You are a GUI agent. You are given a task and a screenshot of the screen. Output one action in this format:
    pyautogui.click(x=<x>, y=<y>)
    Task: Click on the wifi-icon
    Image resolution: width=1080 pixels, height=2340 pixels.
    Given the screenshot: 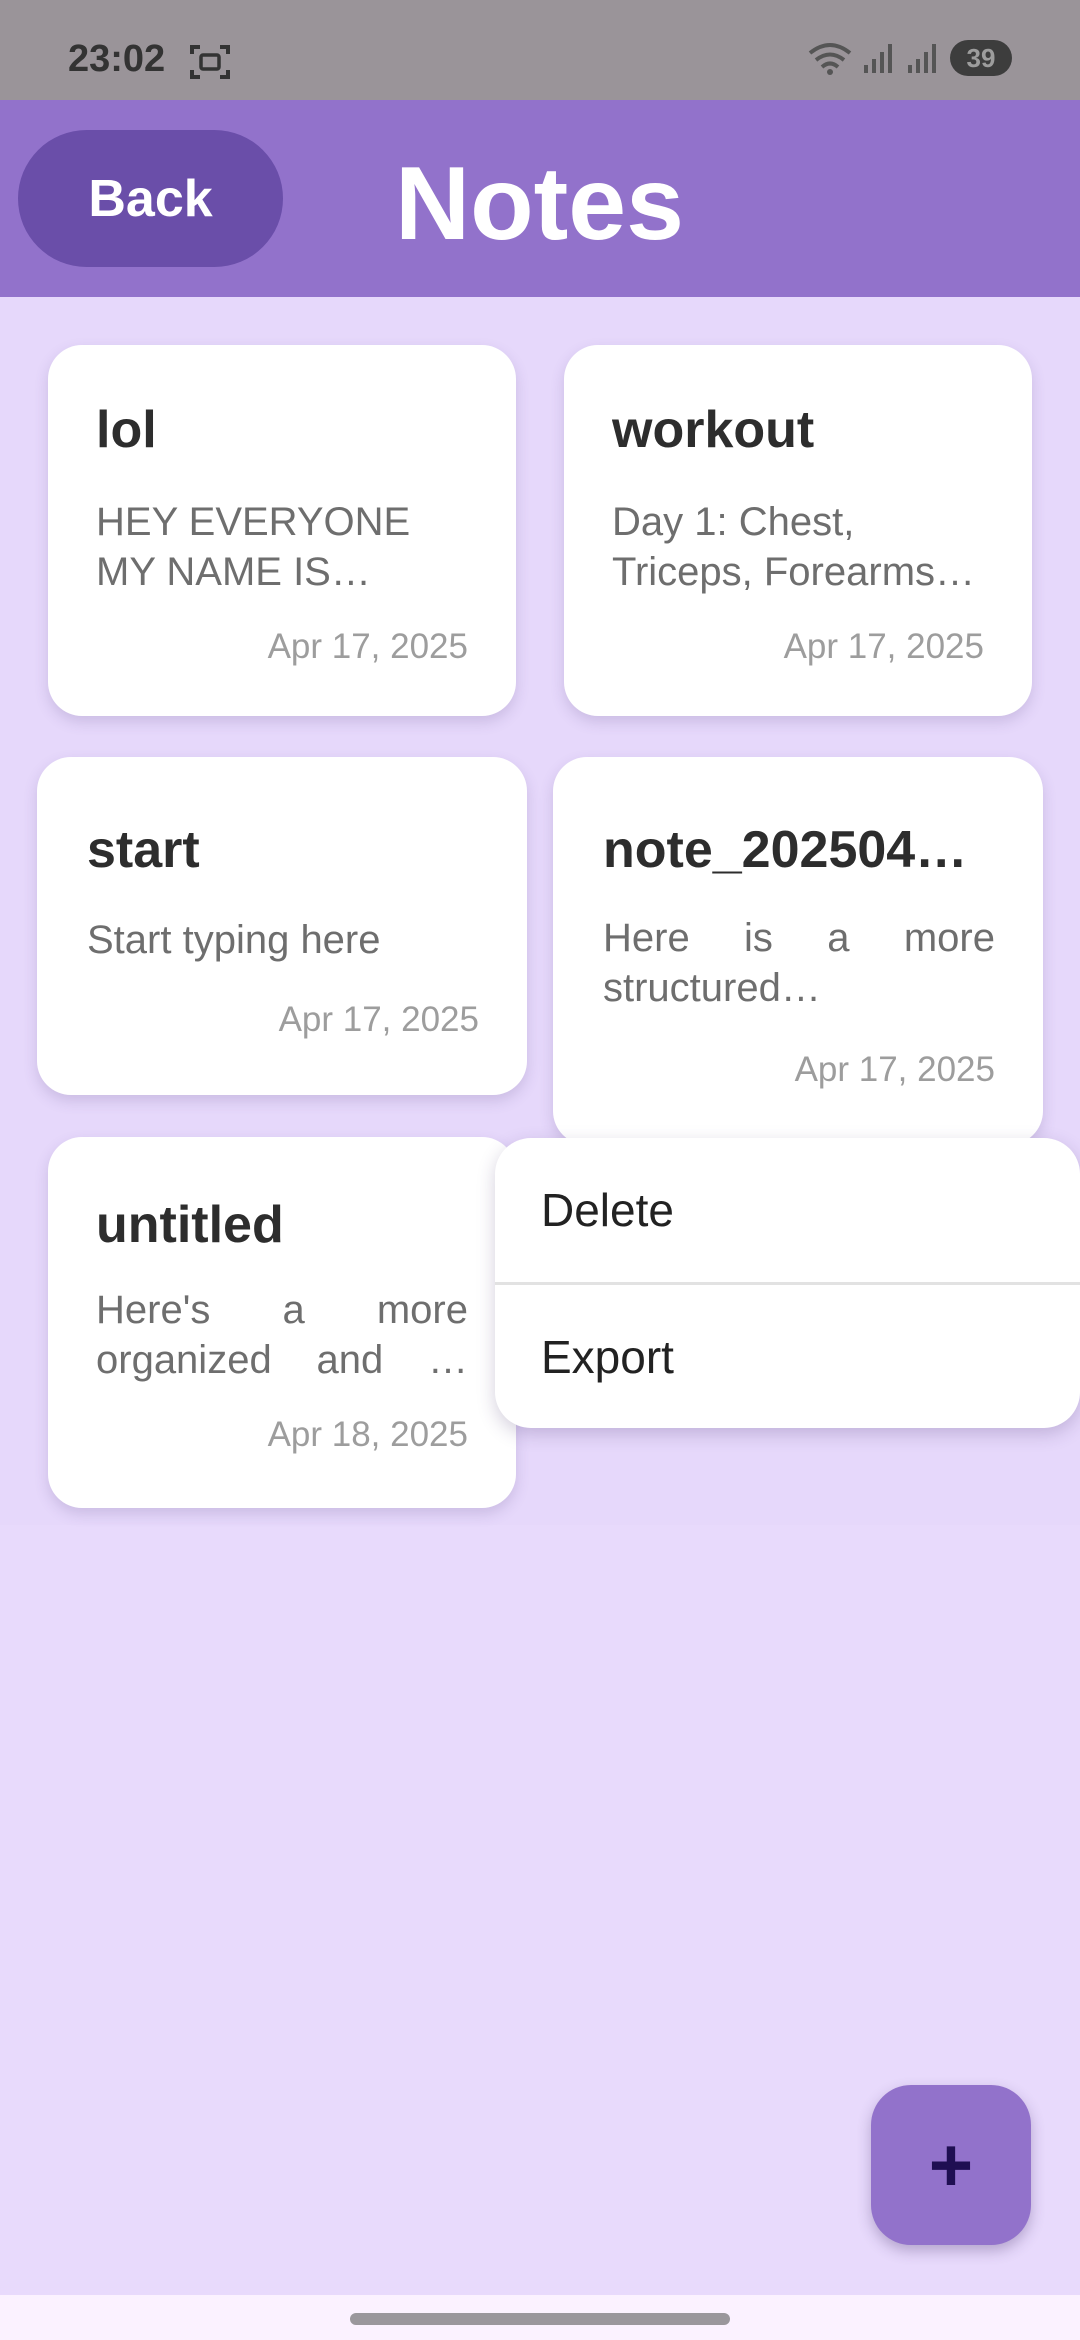 What is the action you would take?
    pyautogui.click(x=830, y=58)
    